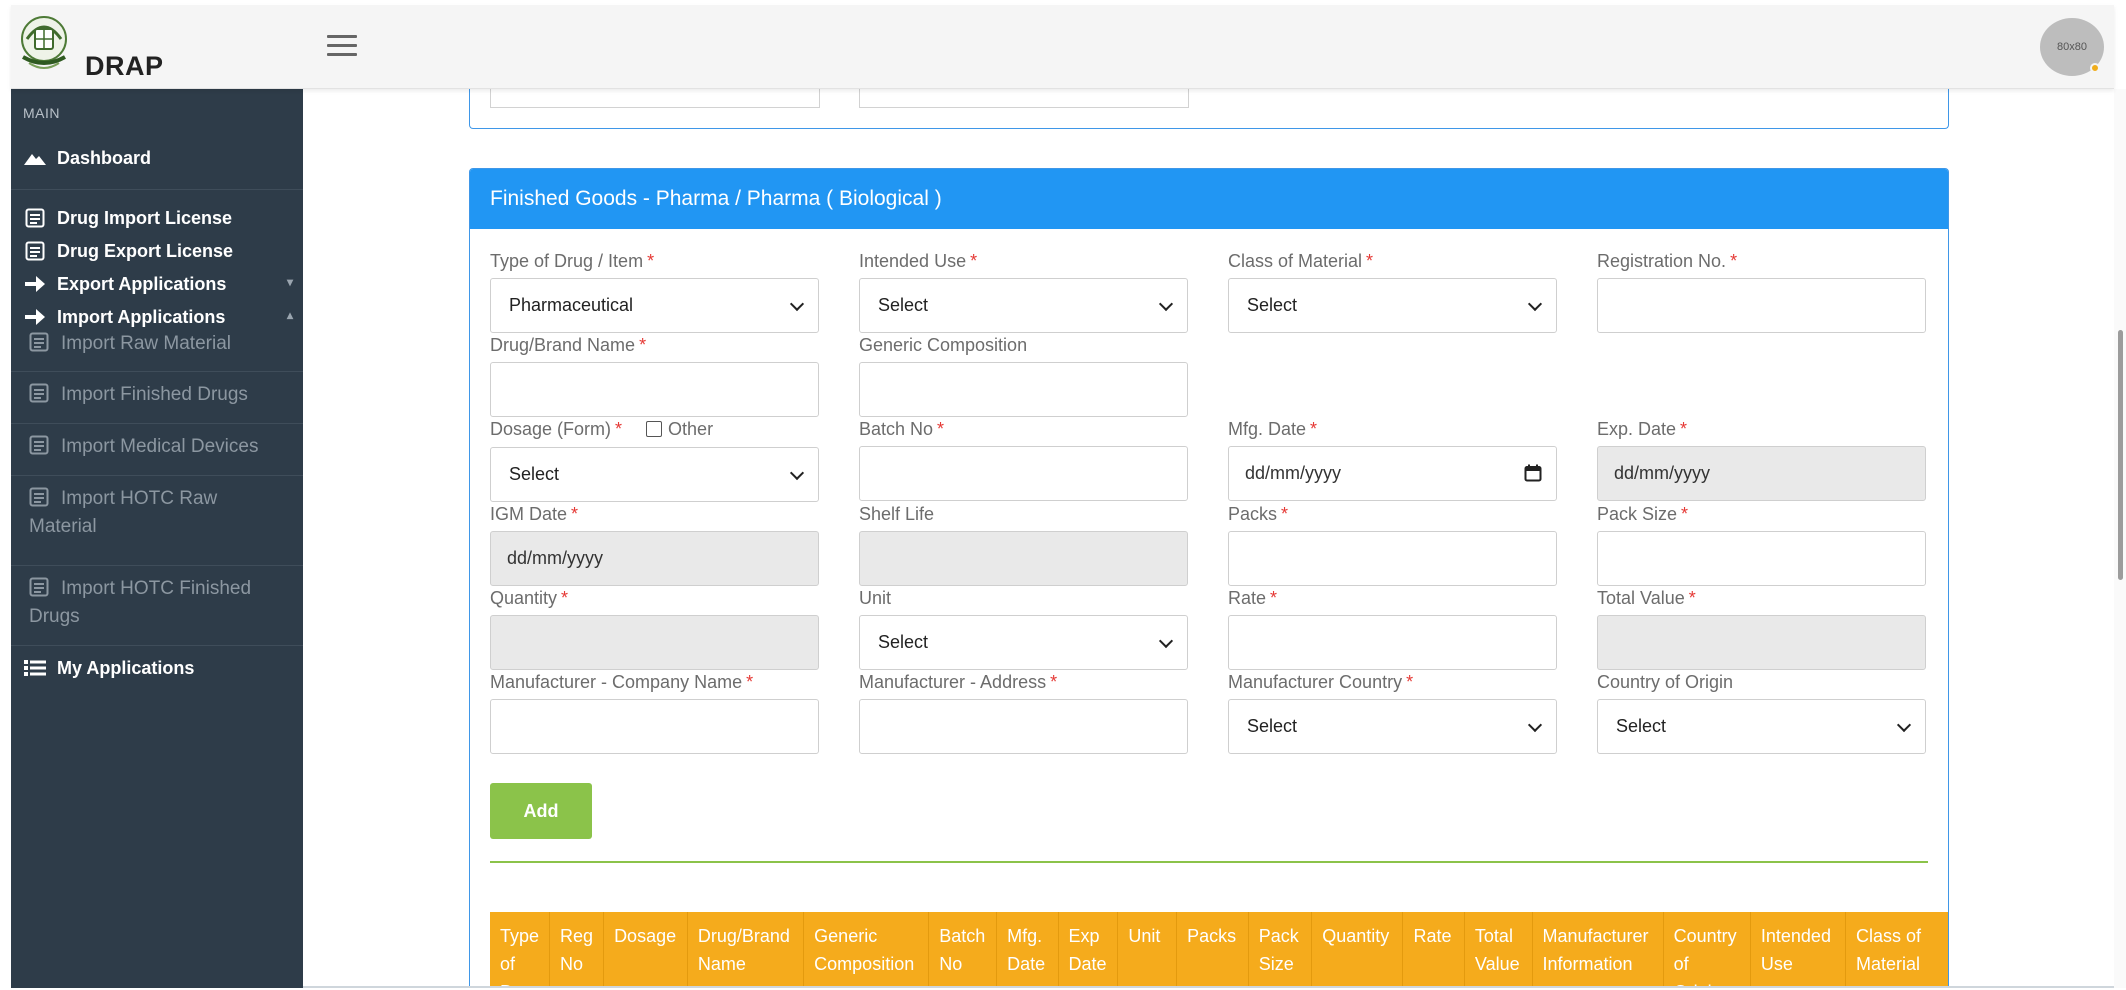  What do you see at coordinates (654, 726) in the screenshot?
I see `manufacturer-company-input` at bounding box center [654, 726].